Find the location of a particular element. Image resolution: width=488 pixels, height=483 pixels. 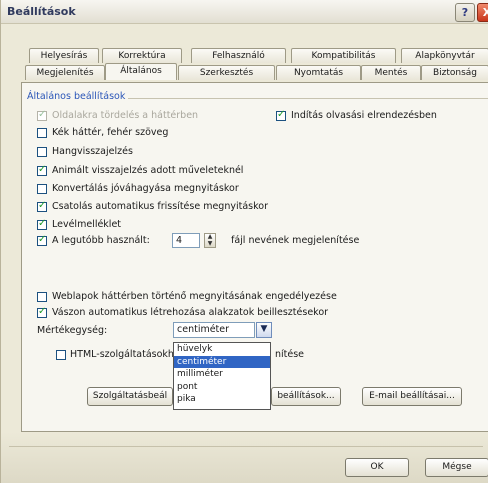

measure-label: Mértékegység: is located at coordinates (72, 330).